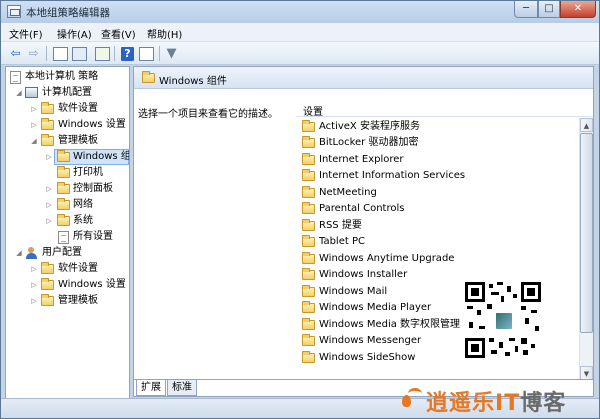  What do you see at coordinates (193, 81) in the screenshot?
I see `pane-title: Windows 组件` at bounding box center [193, 81].